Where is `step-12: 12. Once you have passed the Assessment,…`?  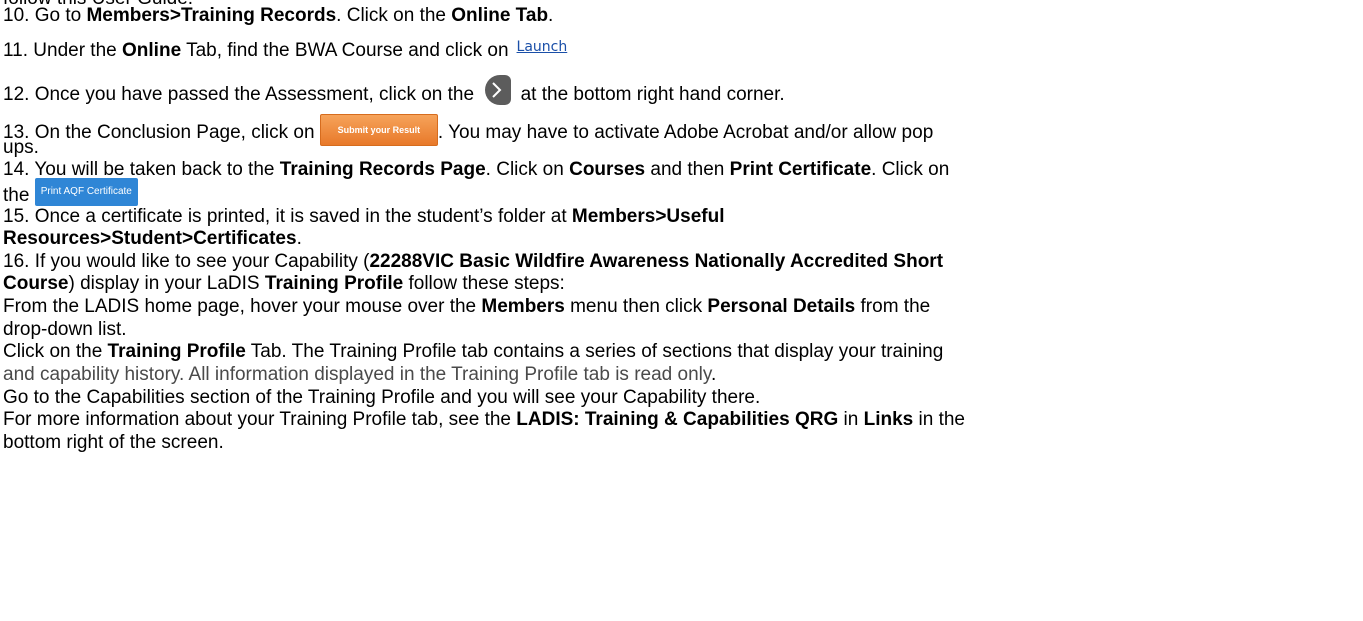 step-12: 12. Once you have passed the Assessment,… is located at coordinates (394, 92).